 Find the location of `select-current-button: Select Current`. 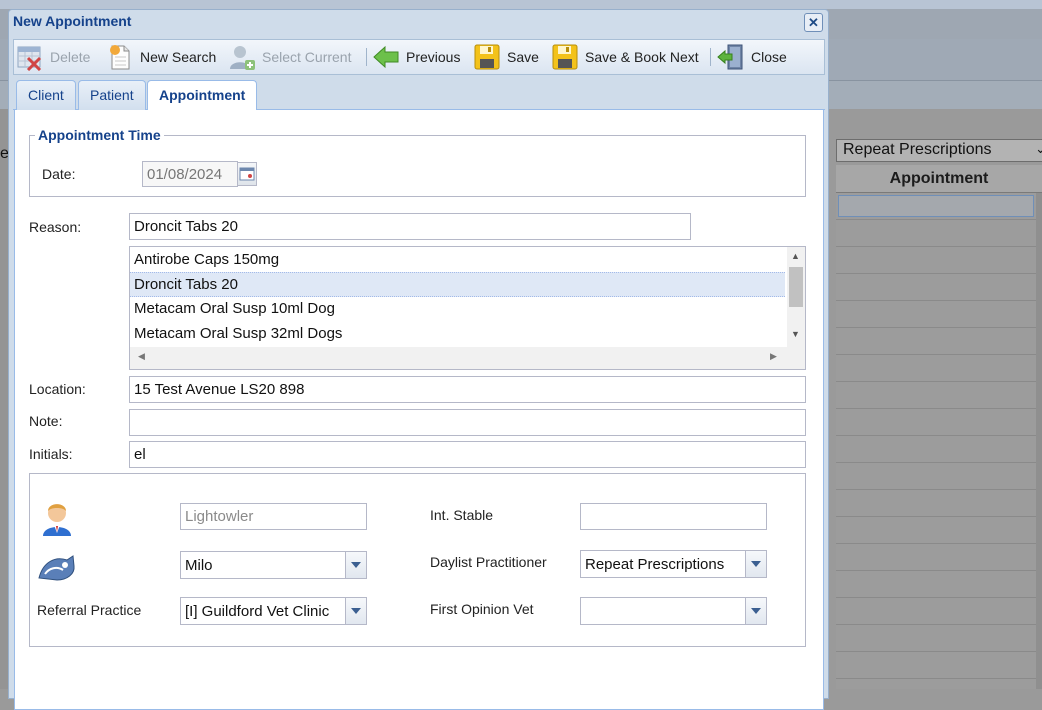

select-current-button: Select Current is located at coordinates (289, 57).